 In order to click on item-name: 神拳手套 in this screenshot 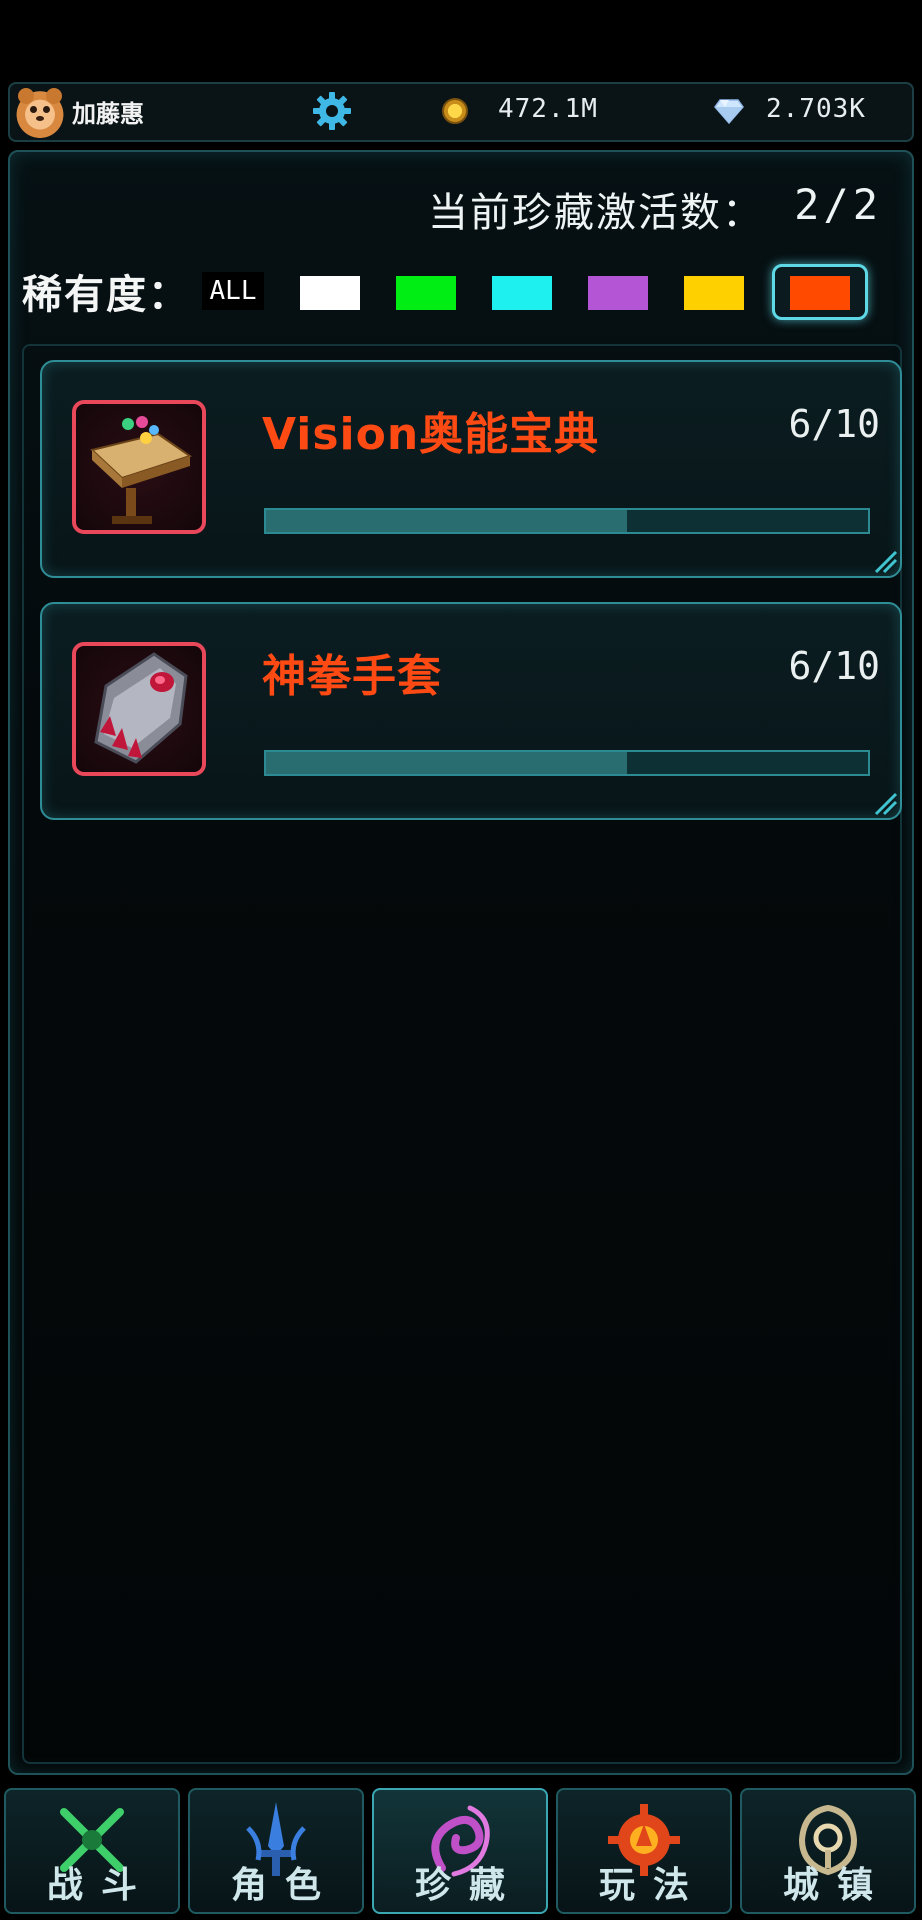, I will do `click(352, 676)`.